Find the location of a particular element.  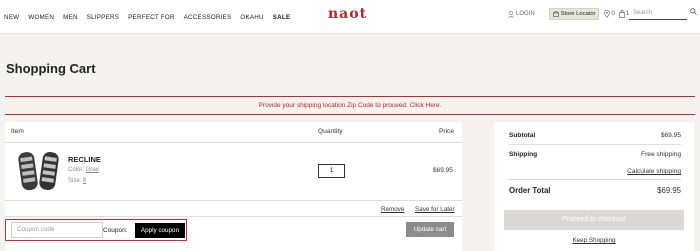

coupon-form: Coupon code Coupon: Apply coupon is located at coordinates (96, 230).